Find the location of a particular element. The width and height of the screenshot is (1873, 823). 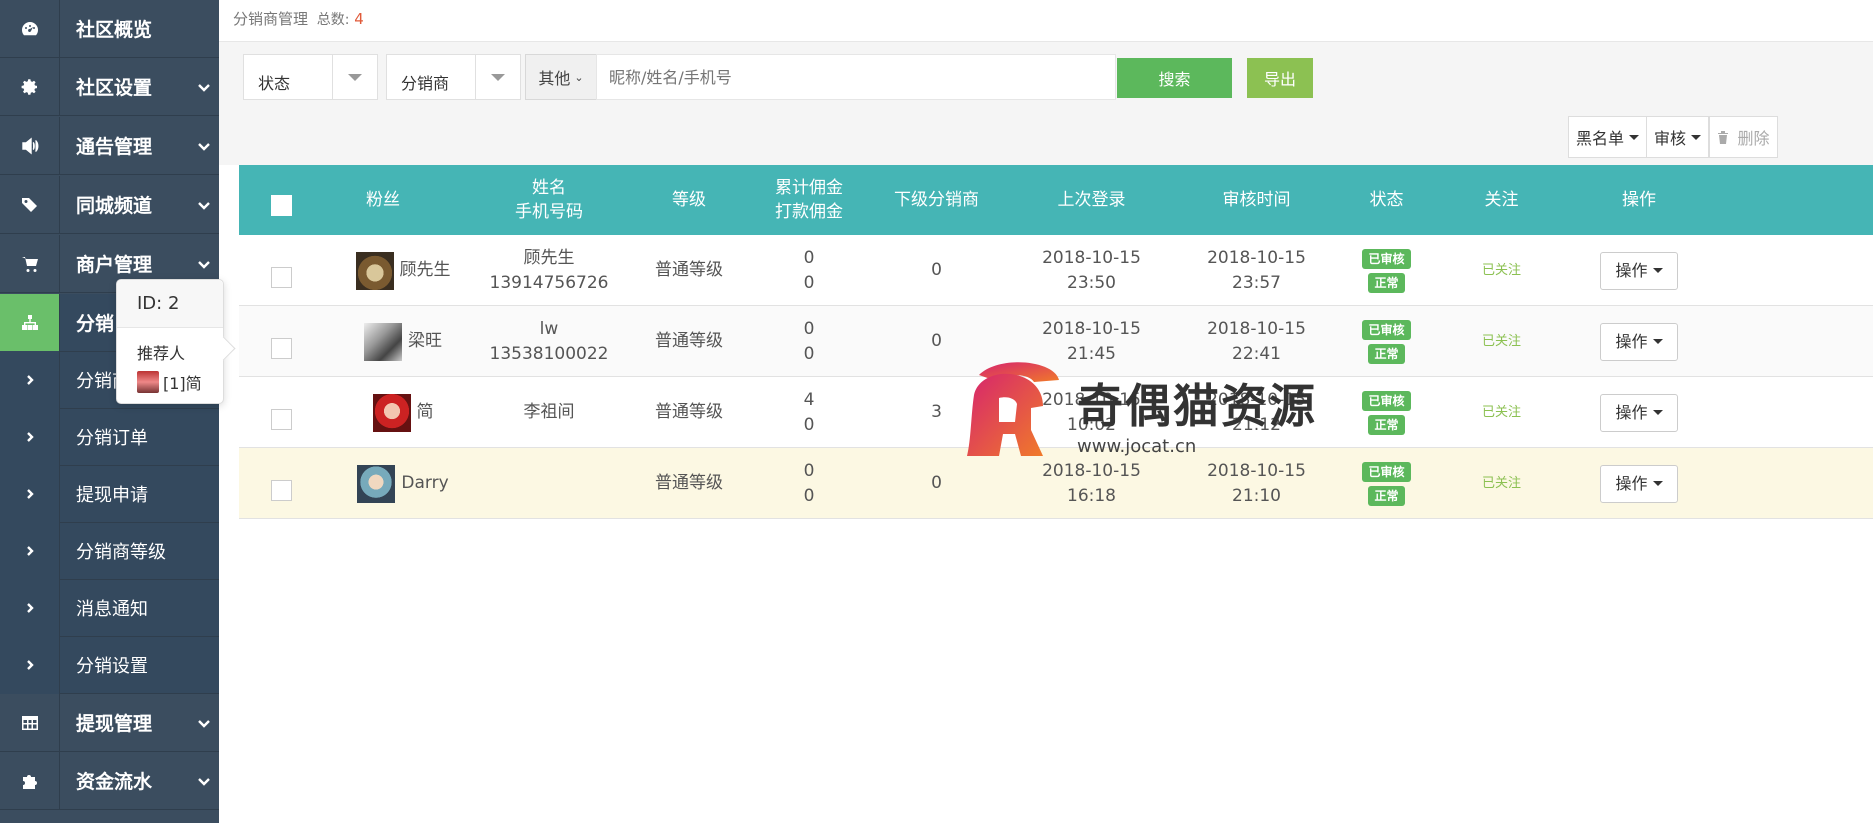

popover-label: 推荐人 is located at coordinates (161, 353).